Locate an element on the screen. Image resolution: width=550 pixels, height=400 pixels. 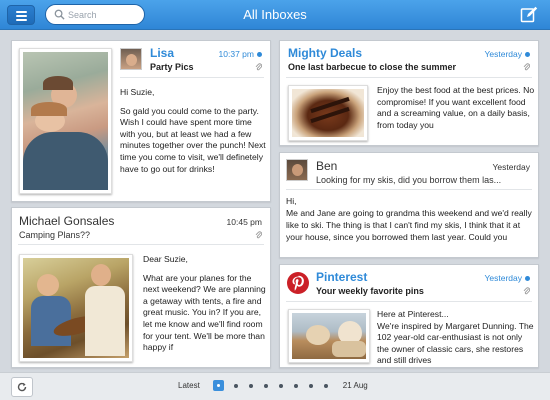
message-subject: Party Pics is located at coordinates (172, 67).